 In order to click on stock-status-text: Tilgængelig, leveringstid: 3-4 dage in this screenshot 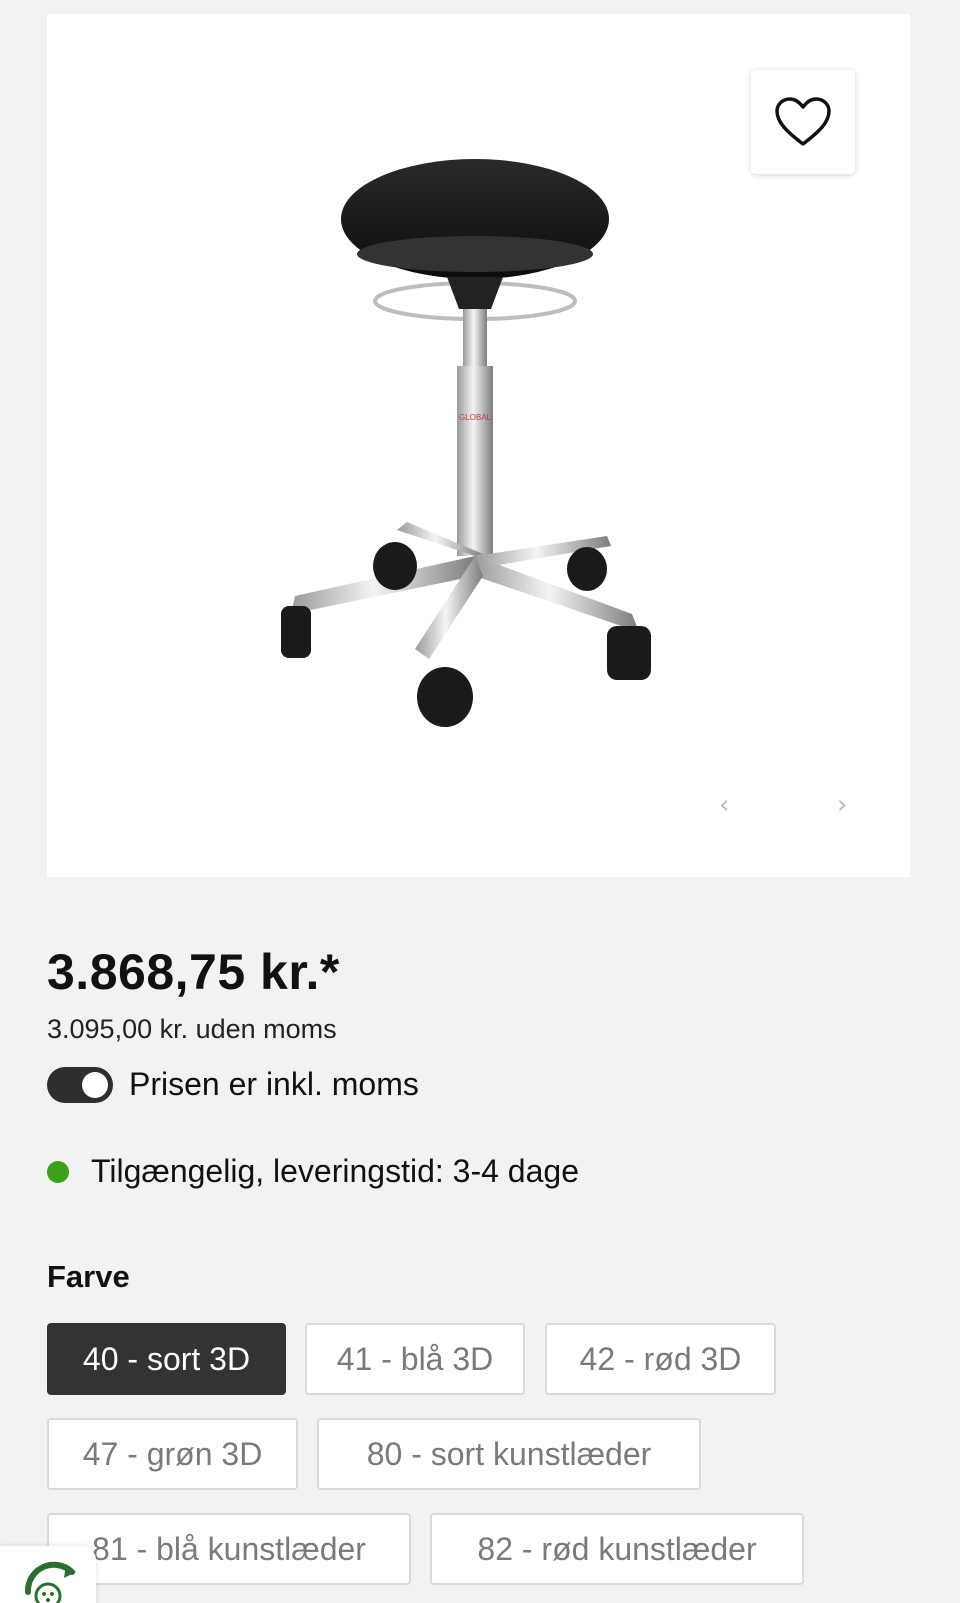, I will do `click(335, 1171)`.